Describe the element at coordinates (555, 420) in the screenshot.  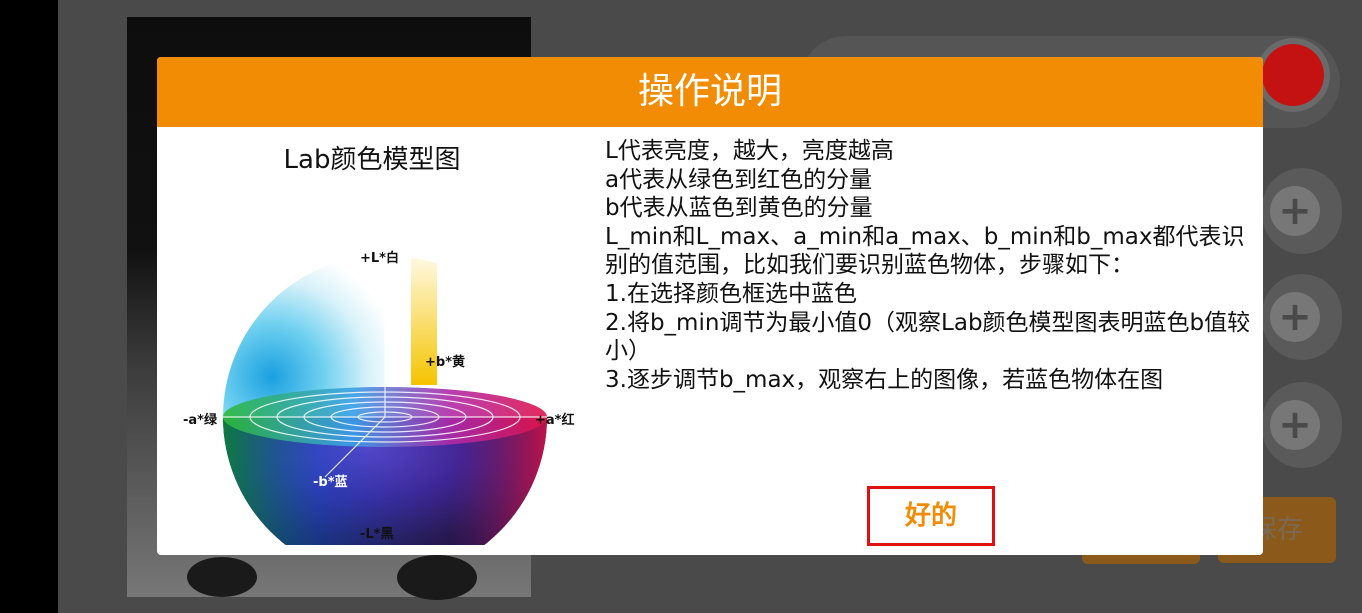
I see `axis-label-a-plus: +a*红` at that location.